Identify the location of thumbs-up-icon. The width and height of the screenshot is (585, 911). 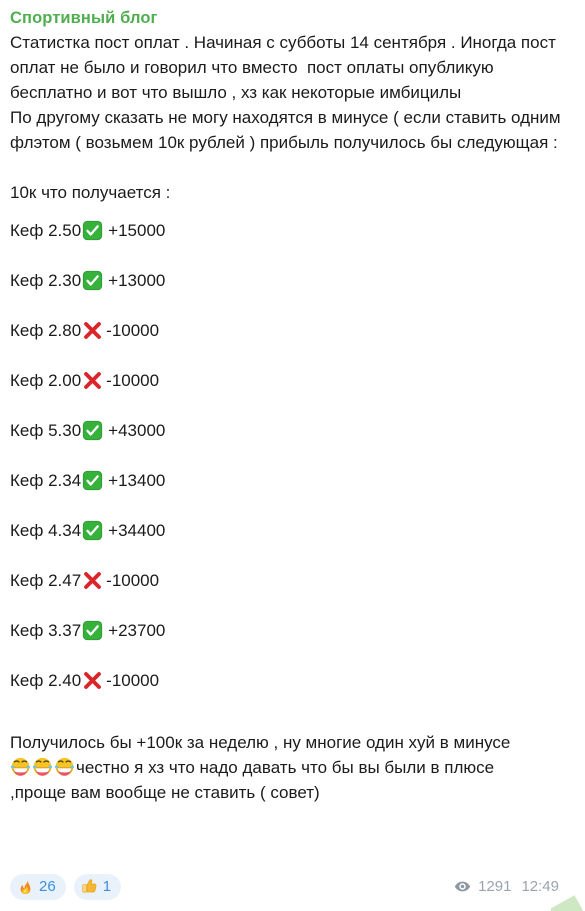
(89, 886).